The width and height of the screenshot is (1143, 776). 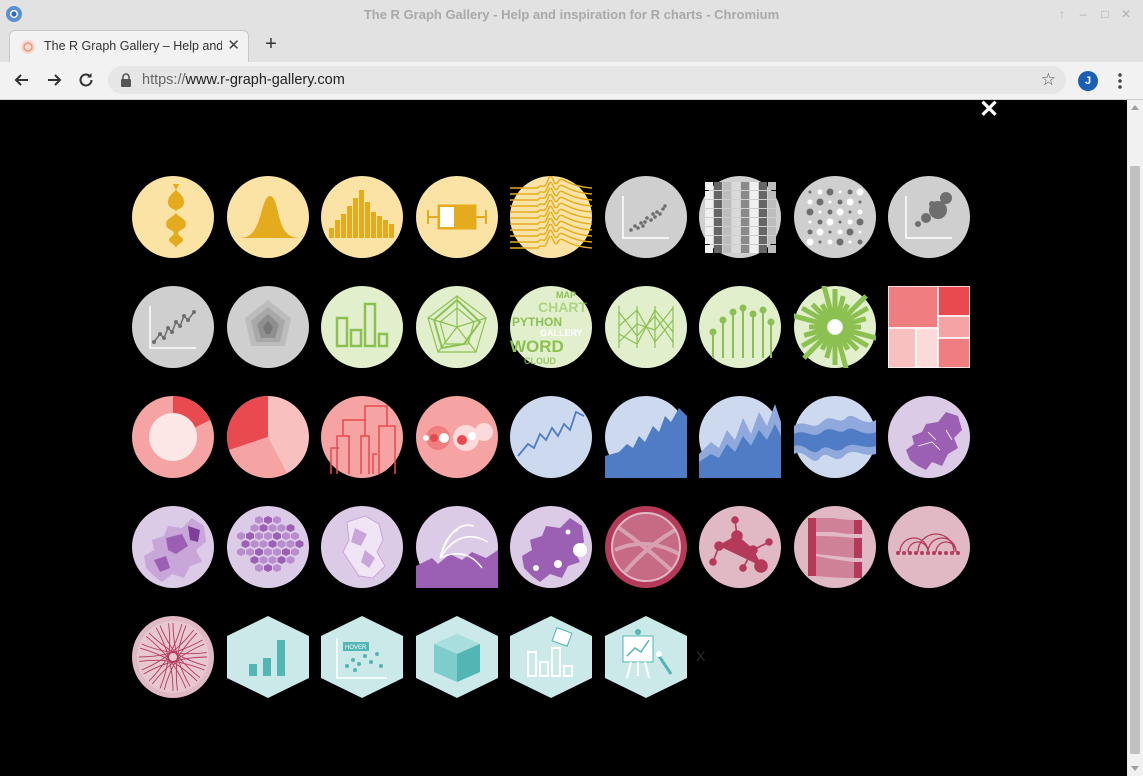 What do you see at coordinates (740, 217) in the screenshot?
I see `heatmap-icon` at bounding box center [740, 217].